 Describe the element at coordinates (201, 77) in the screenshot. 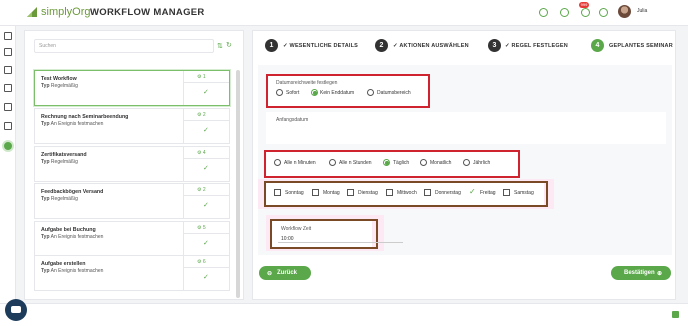

I see `workflow-count: ⚙ 1` at that location.